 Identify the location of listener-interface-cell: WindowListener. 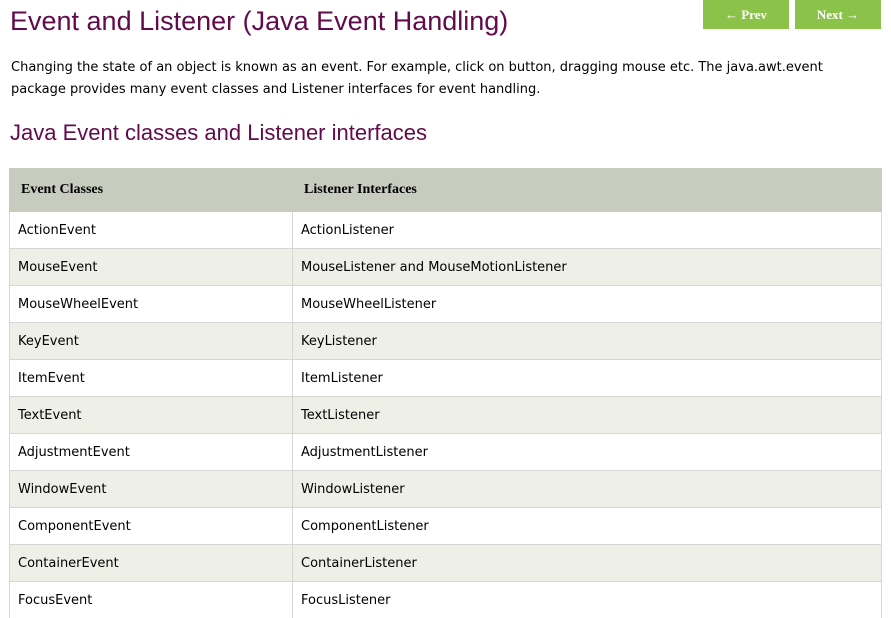
(587, 489).